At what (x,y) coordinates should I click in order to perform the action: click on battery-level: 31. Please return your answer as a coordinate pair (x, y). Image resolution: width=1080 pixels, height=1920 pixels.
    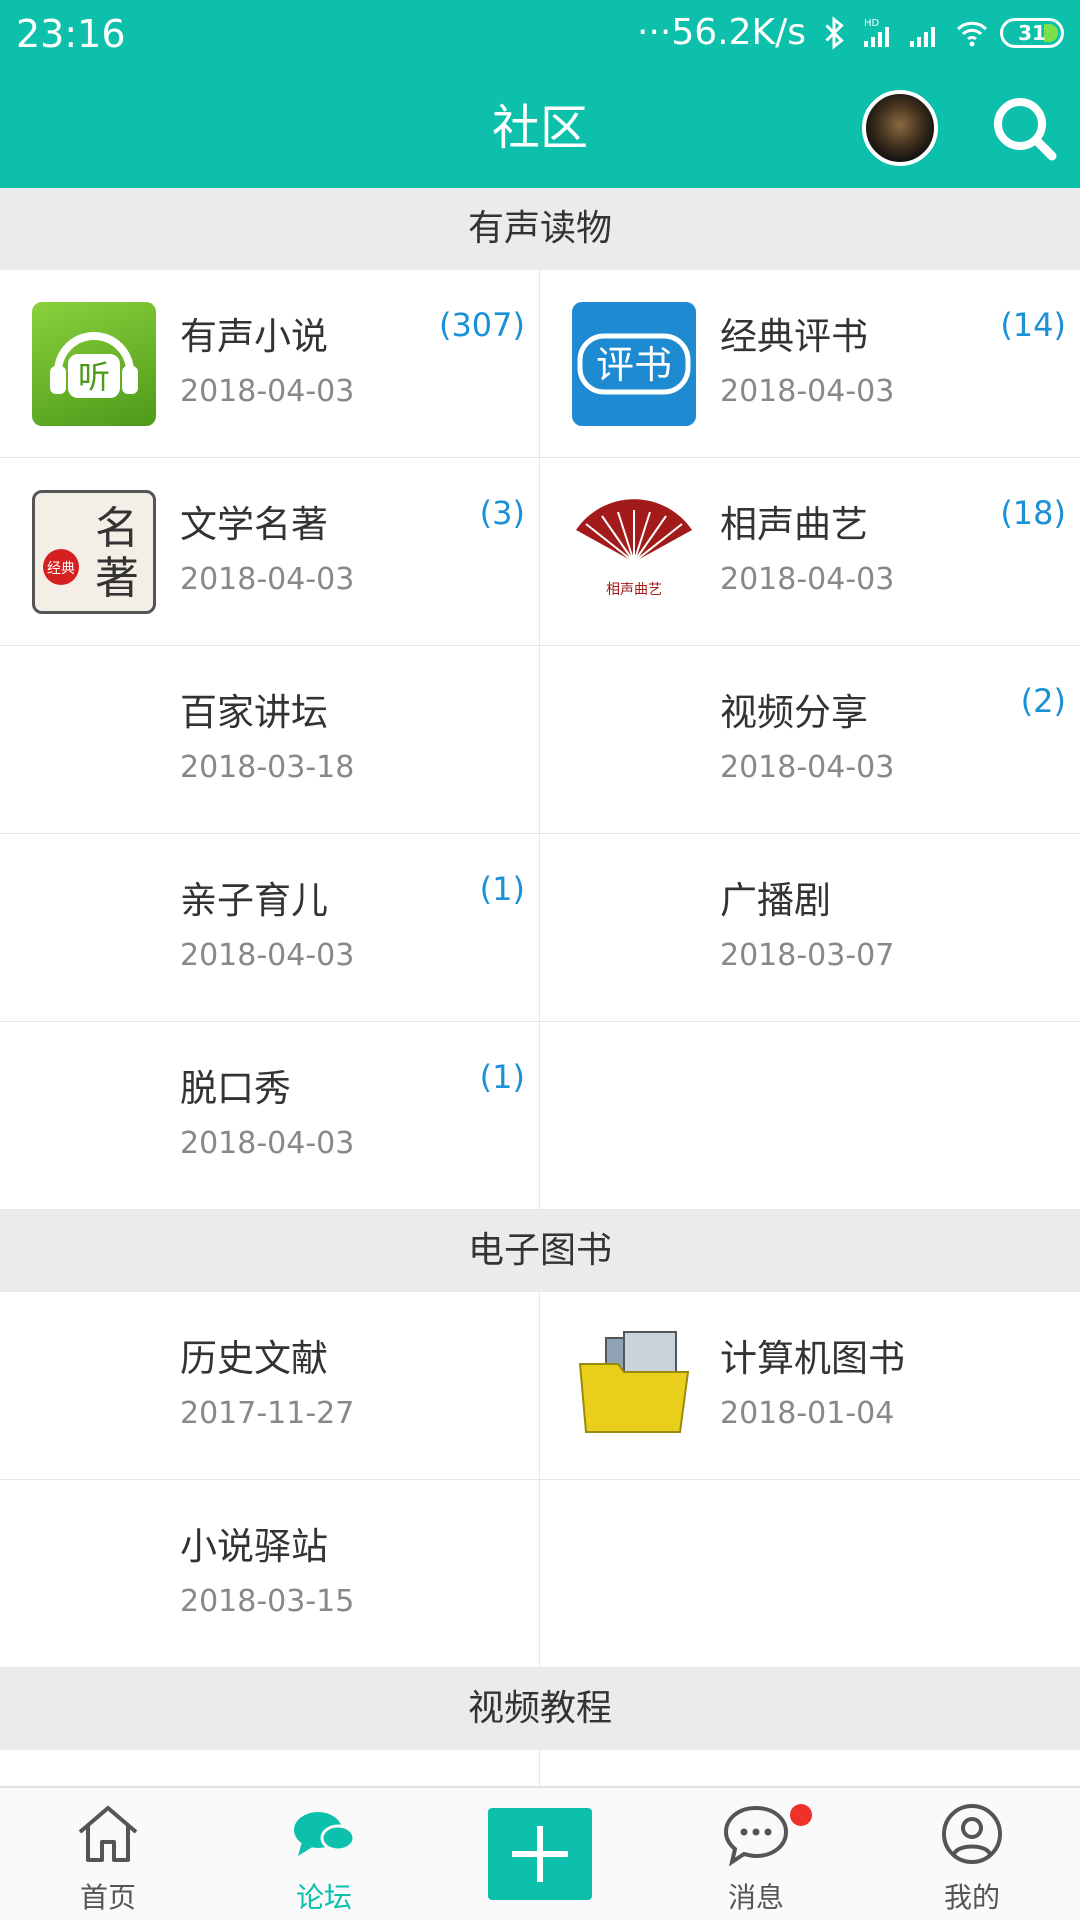
    Looking at the image, I should click on (1032, 32).